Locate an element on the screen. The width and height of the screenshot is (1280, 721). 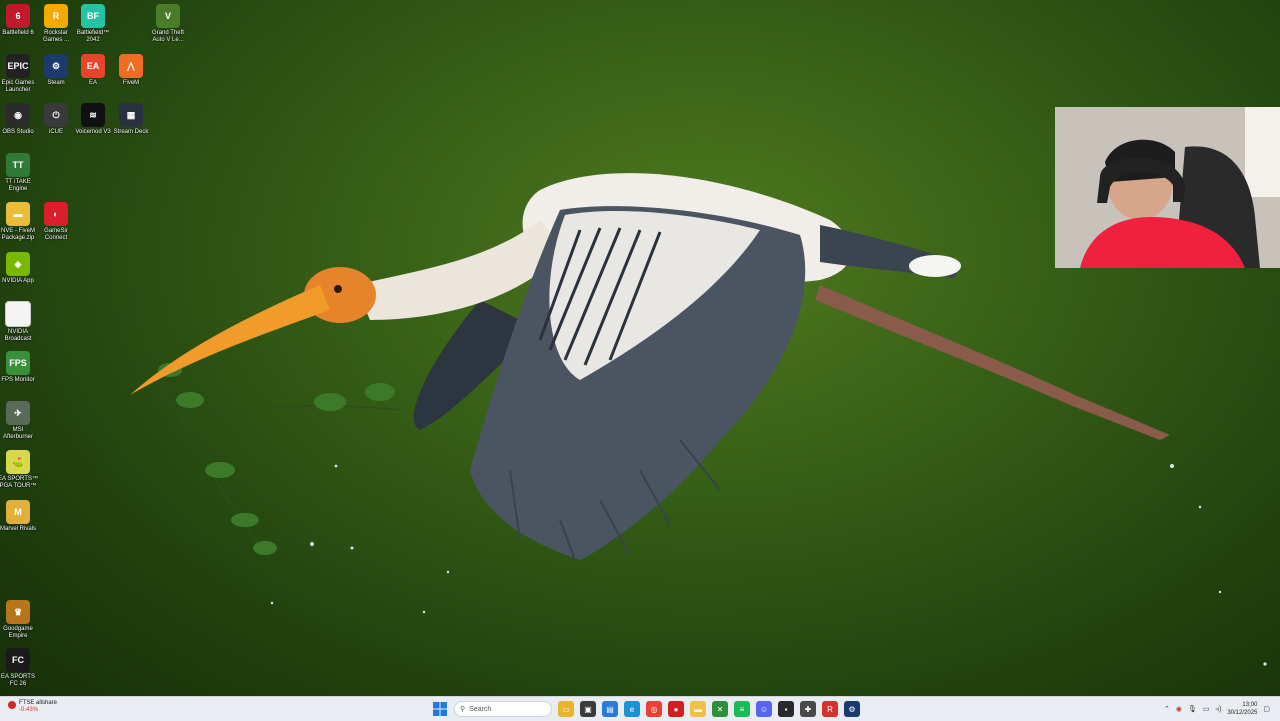
desktop-icon: EPIC Epic Games Launcher is located at coordinates (19, 74).